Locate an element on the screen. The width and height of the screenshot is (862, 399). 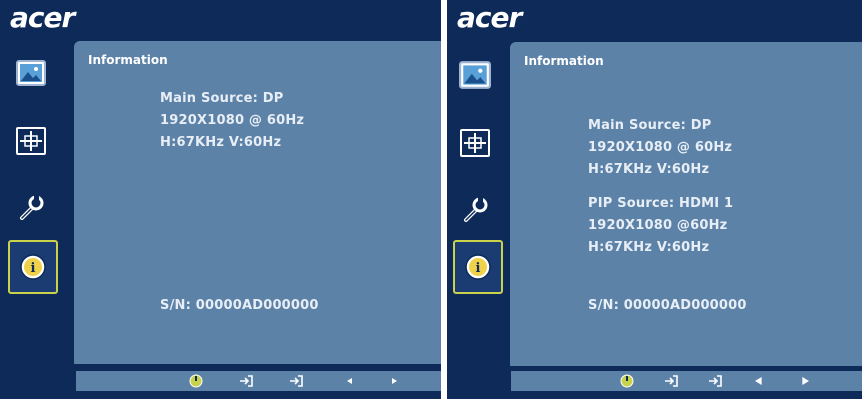
pip-frequency-label: H:67KHz V:60Hz is located at coordinates (649, 247).